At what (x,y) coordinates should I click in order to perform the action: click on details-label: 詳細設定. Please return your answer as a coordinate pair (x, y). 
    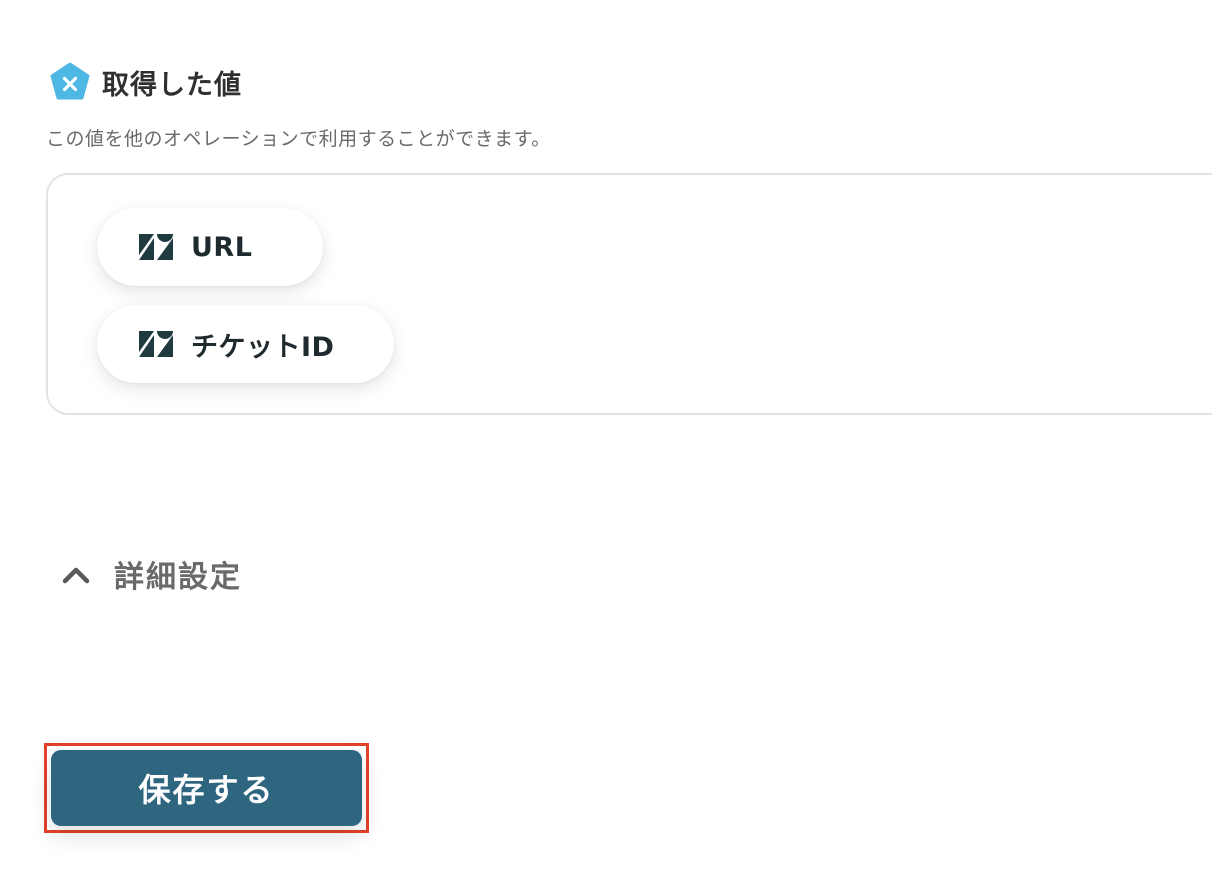
    Looking at the image, I should click on (178, 577).